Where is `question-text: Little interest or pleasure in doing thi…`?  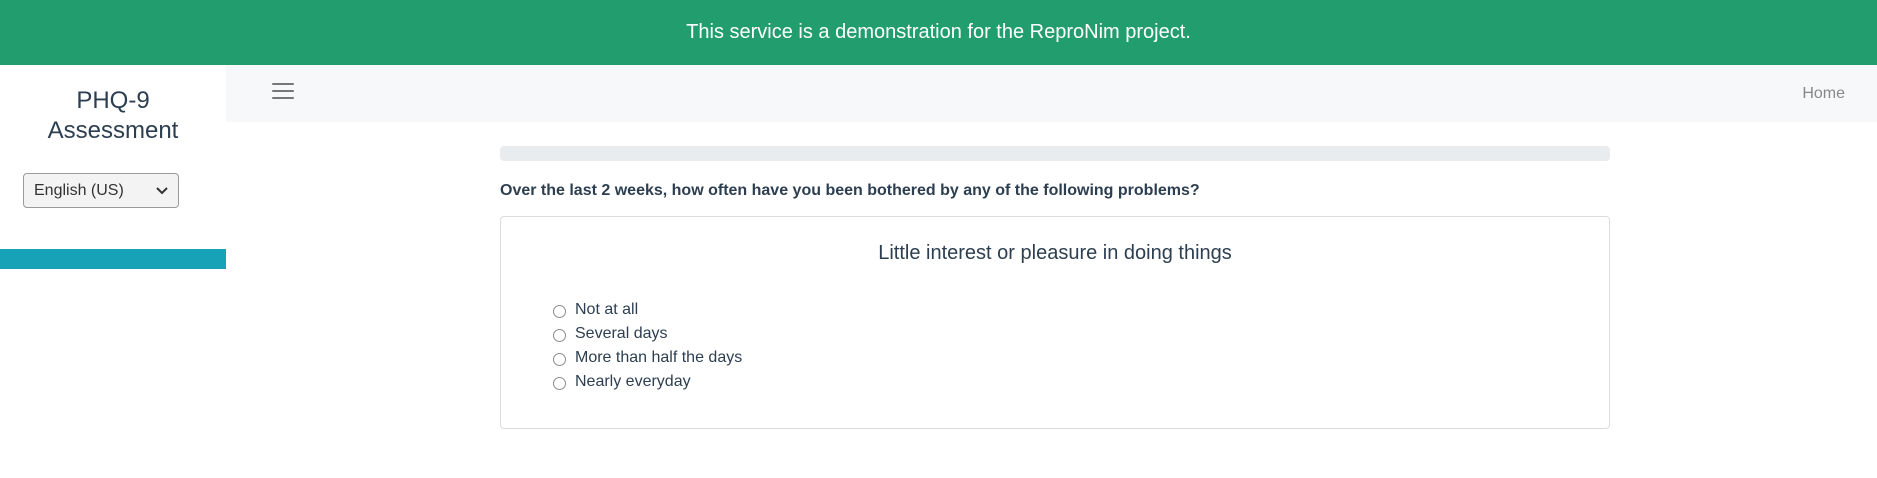
question-text: Little interest or pleasure in doing thi… is located at coordinates (1055, 253).